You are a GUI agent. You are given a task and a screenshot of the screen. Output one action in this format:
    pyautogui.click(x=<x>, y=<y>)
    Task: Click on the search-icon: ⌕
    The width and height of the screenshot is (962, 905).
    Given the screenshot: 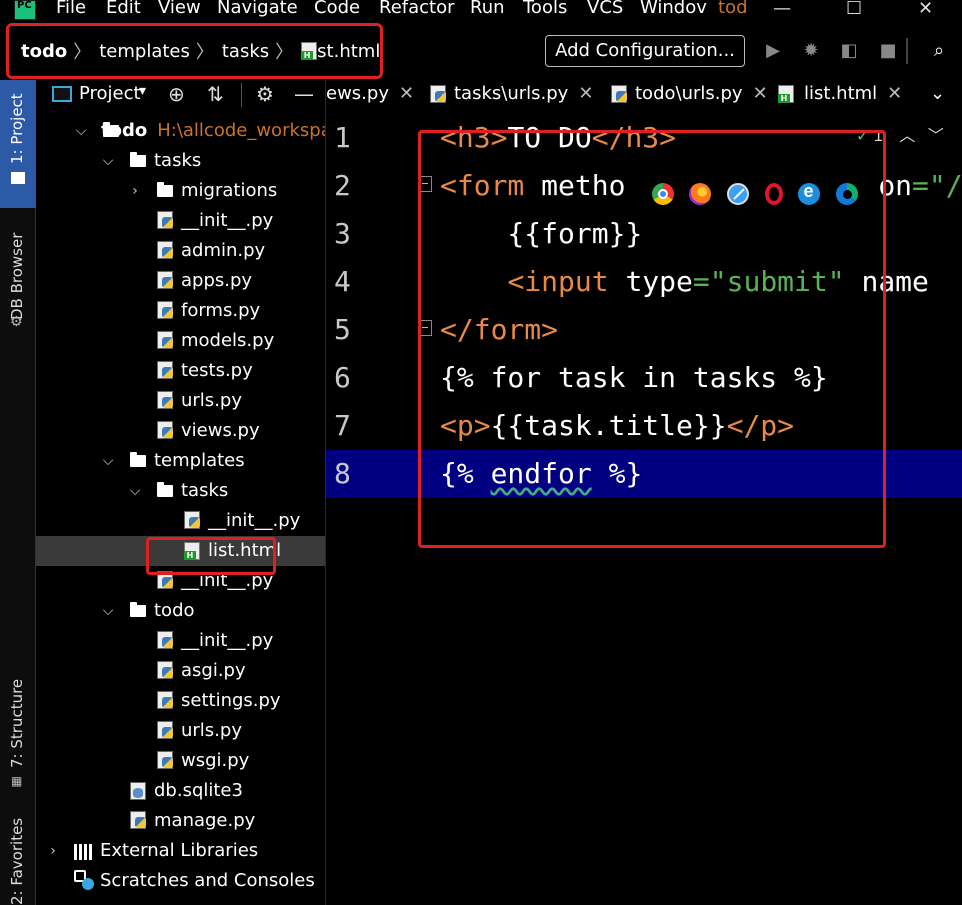 What is the action you would take?
    pyautogui.click(x=939, y=51)
    